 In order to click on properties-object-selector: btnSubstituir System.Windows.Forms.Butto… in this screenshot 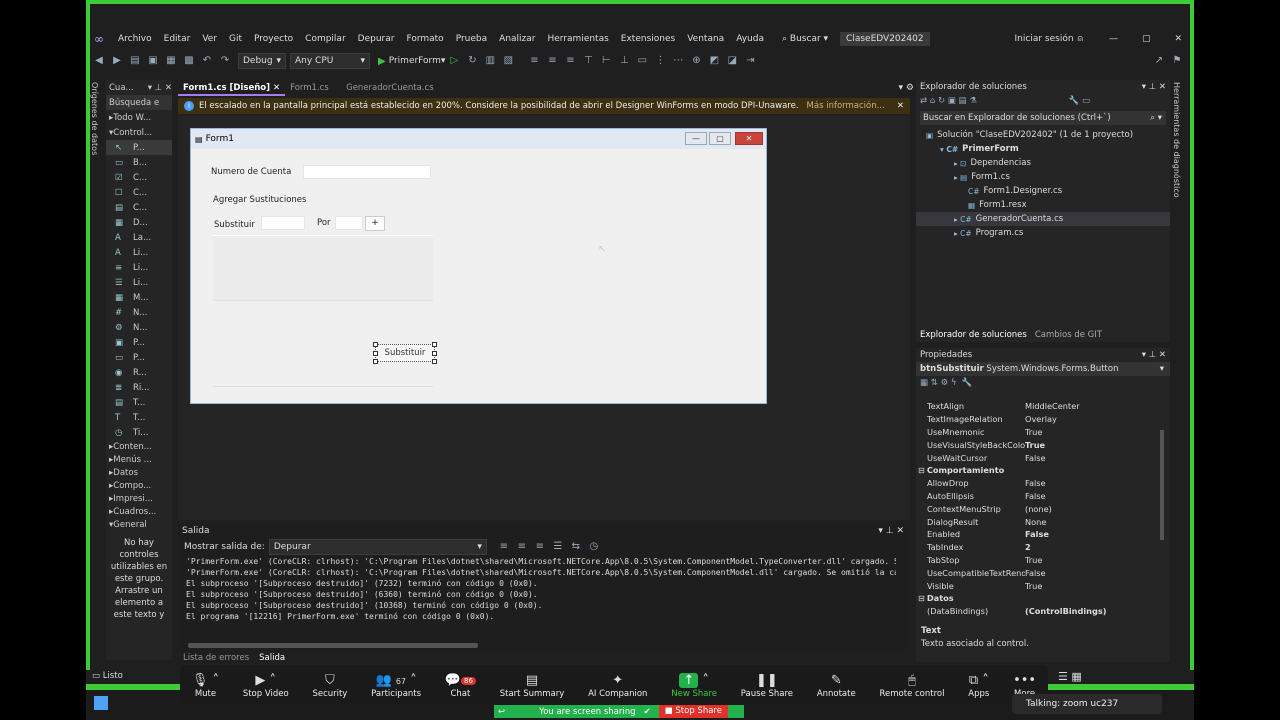, I will do `click(1043, 369)`.